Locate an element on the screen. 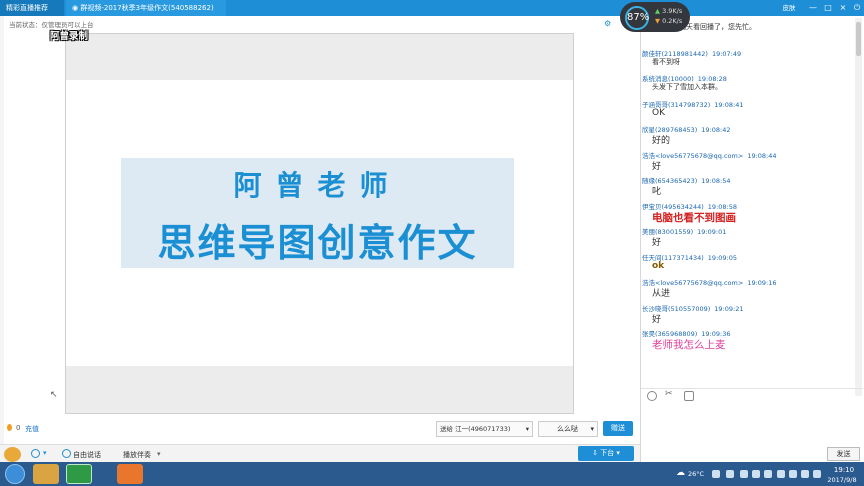 Image resolution: width=864 pixels, height=486 pixels. chat-username: 美丽(83001559) is located at coordinates (667, 232).